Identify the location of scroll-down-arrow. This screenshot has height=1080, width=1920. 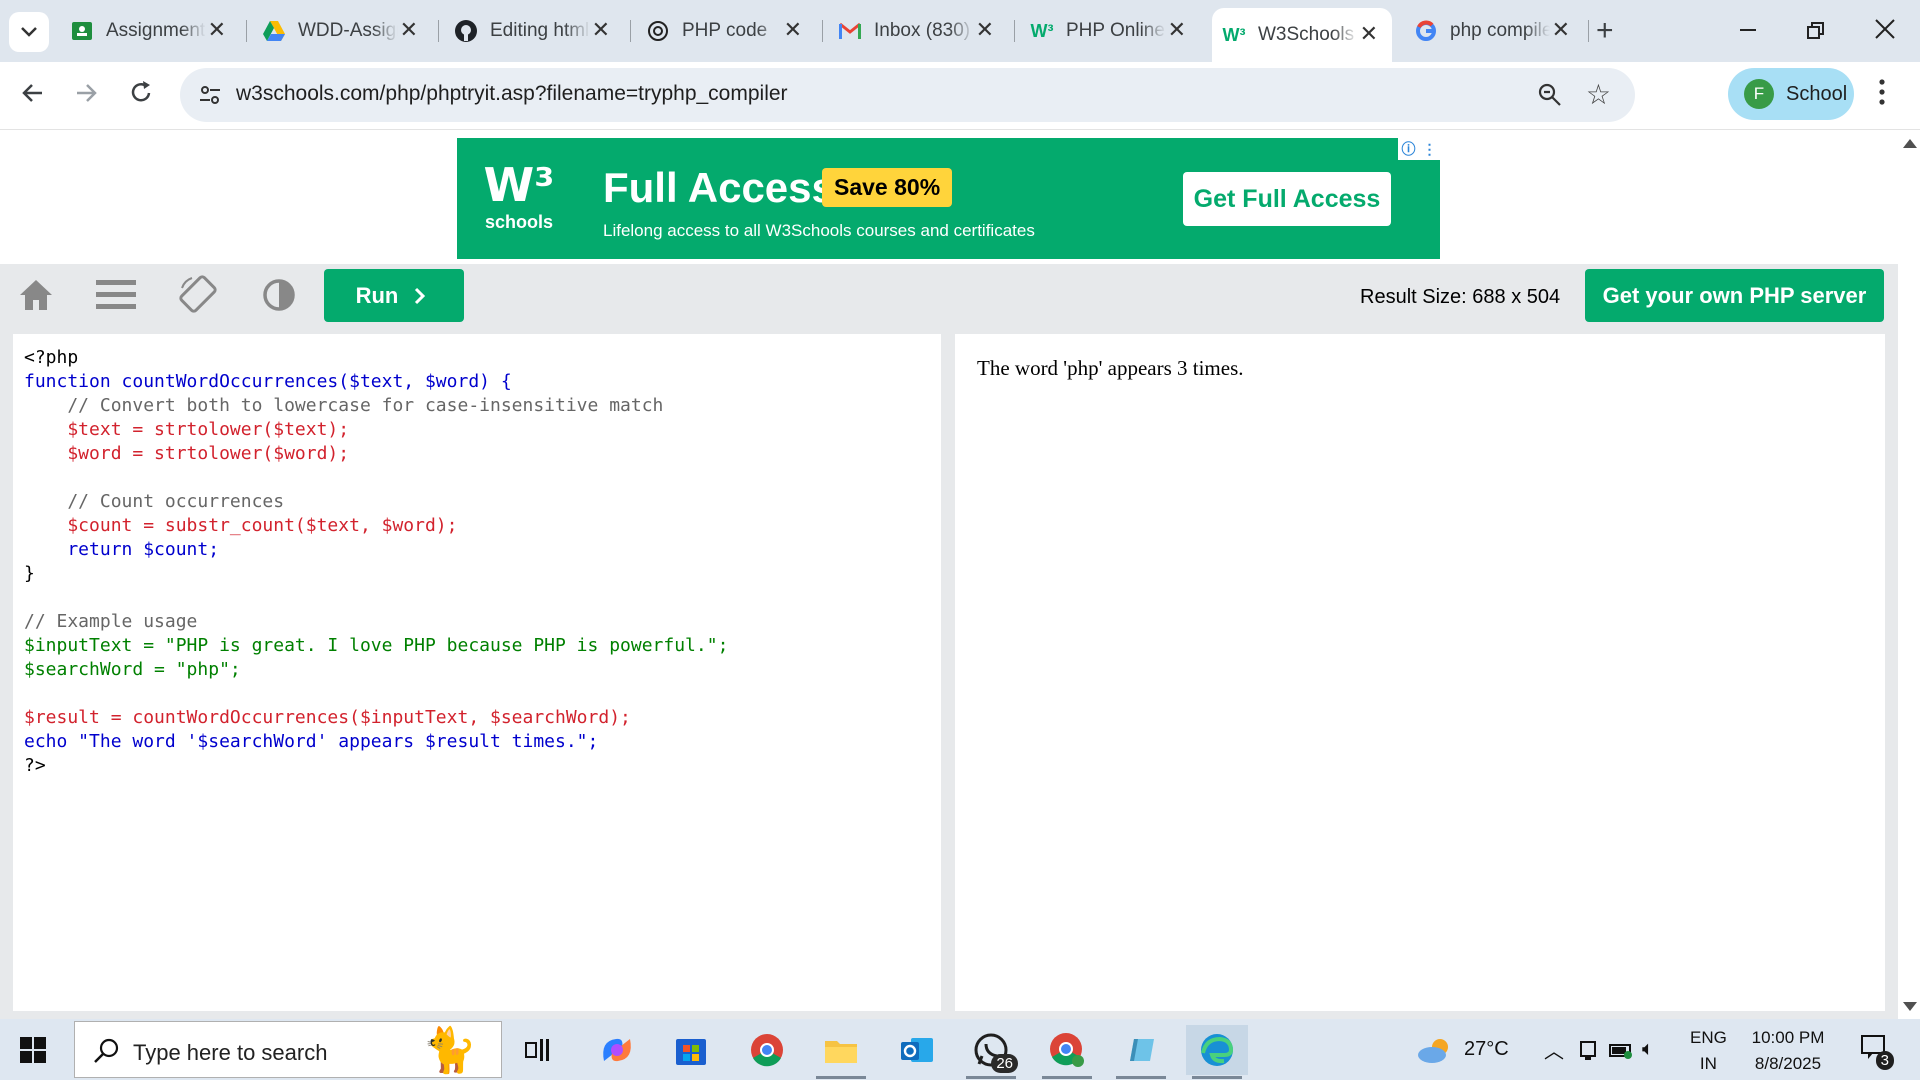
(1910, 1006).